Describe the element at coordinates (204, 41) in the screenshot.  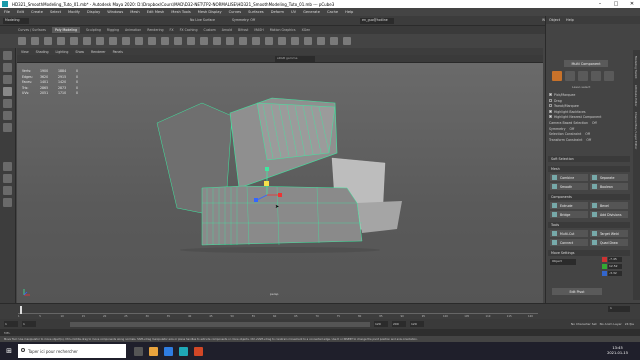
I see `bevel-icon` at that location.